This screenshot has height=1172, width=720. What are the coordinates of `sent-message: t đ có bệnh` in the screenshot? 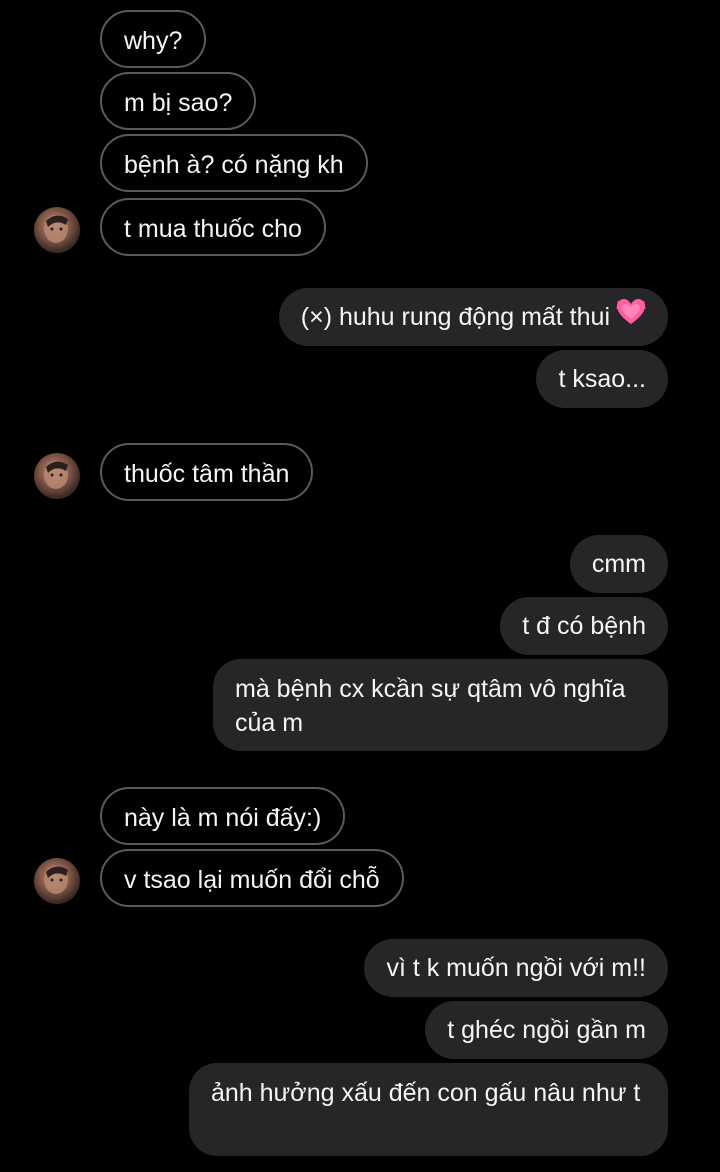 It's located at (584, 626).